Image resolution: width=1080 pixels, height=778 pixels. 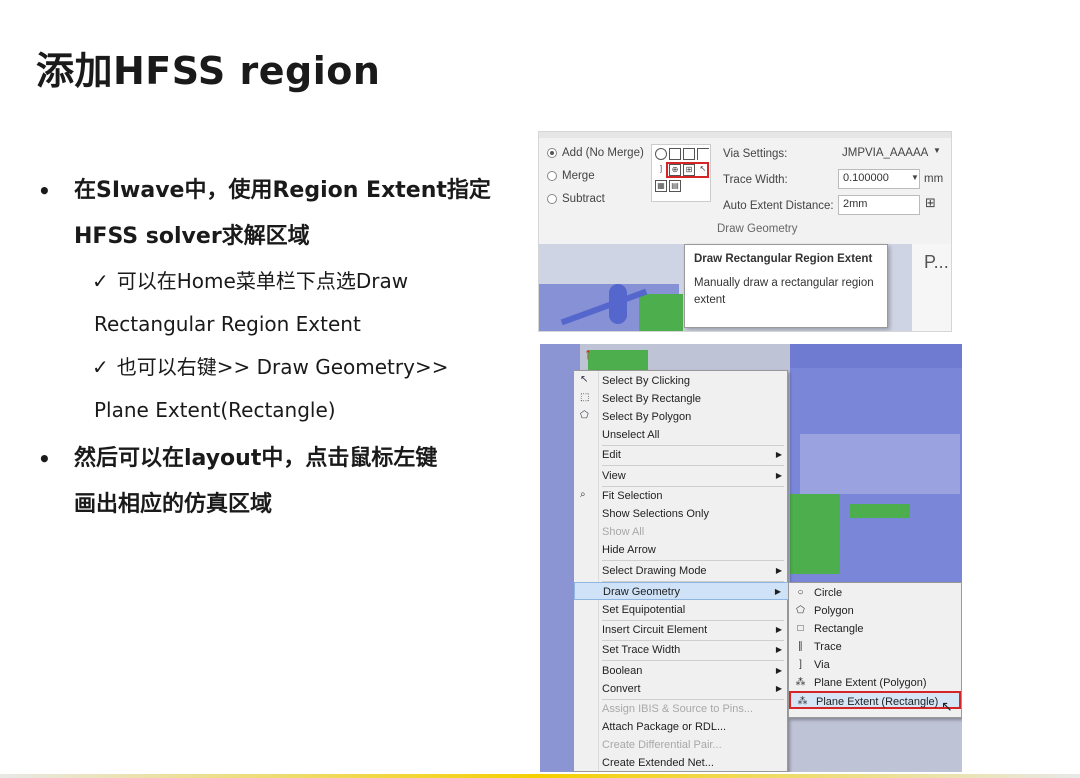 I want to click on sub-text-cont: Plane Extent(Rectangle), so click(x=215, y=410).